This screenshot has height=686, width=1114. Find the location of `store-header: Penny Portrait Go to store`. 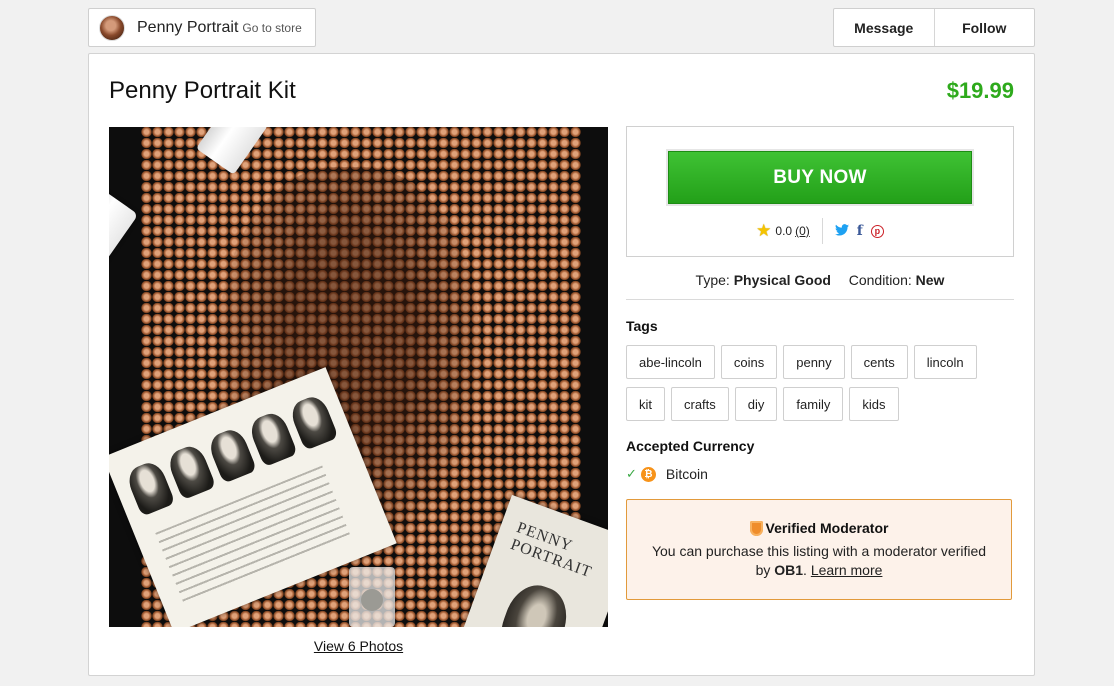

store-header: Penny Portrait Go to store is located at coordinates (202, 27).